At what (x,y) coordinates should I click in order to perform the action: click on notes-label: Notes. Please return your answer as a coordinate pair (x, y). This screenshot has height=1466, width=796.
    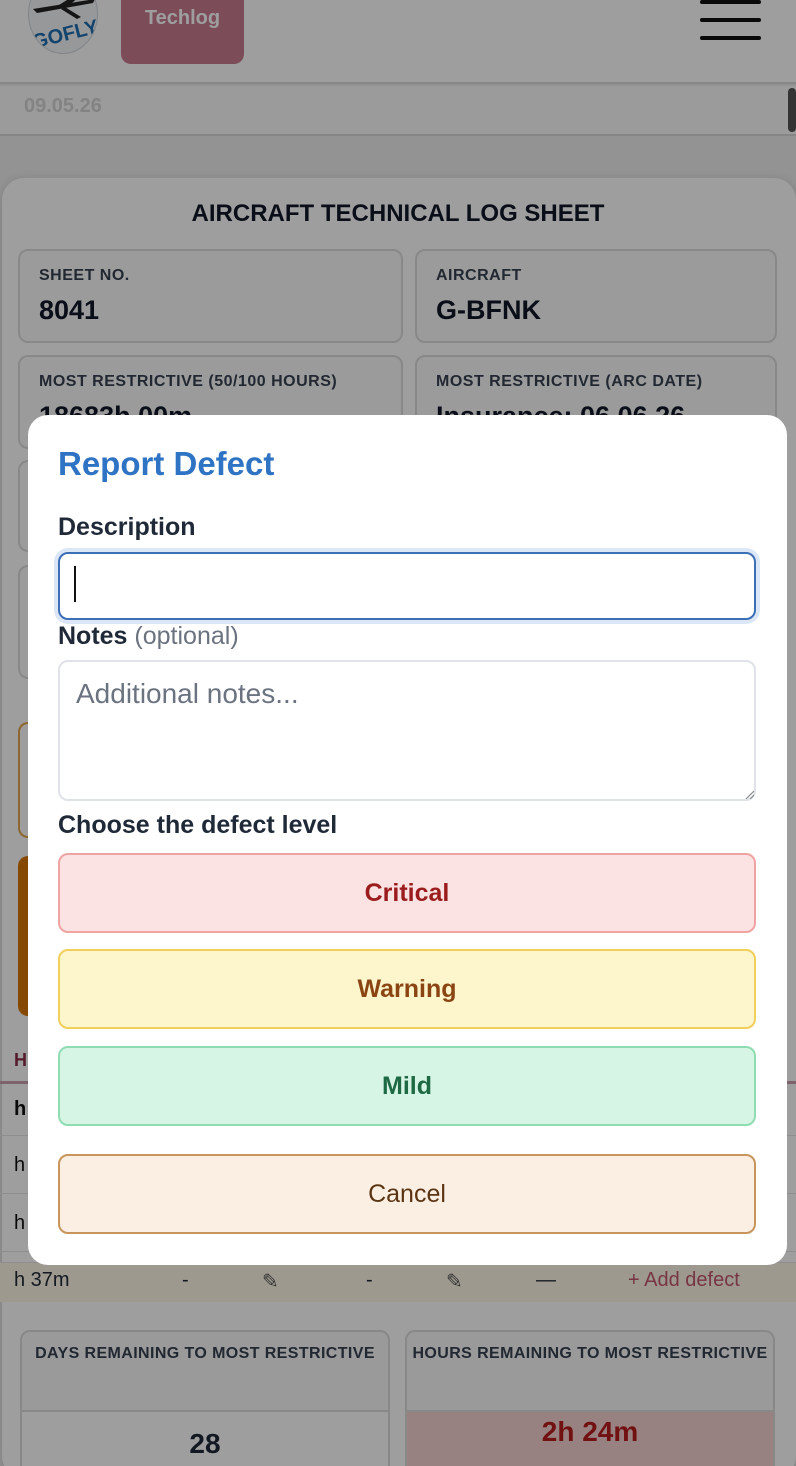
    Looking at the image, I should click on (93, 636).